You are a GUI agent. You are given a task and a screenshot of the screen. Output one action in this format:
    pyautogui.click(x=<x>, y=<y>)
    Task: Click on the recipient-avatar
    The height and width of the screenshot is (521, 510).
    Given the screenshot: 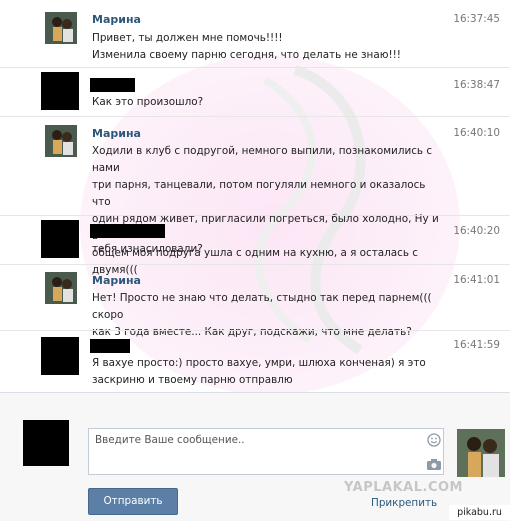 What is the action you would take?
    pyautogui.click(x=481, y=453)
    